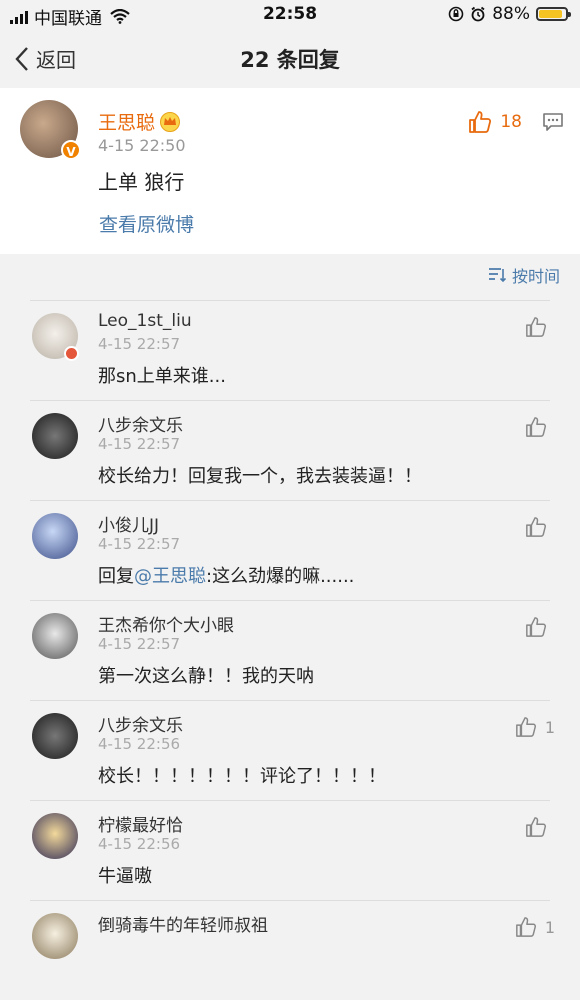 Image resolution: width=580 pixels, height=1000 pixels. I want to click on mention-link: @王思聪, so click(170, 576).